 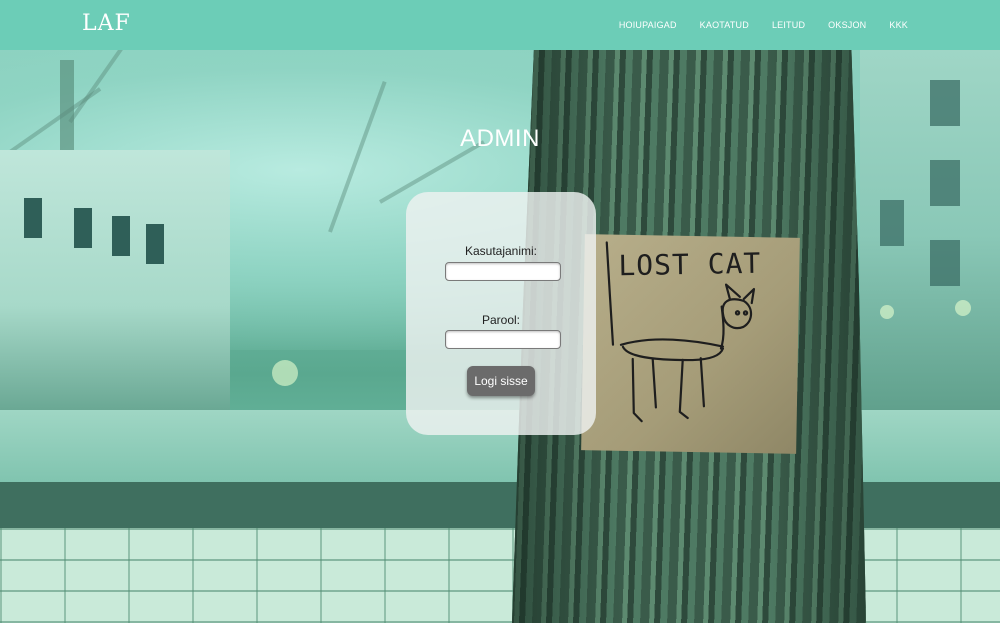 What do you see at coordinates (501, 251) in the screenshot?
I see `username-label: Kasutajanimi:` at bounding box center [501, 251].